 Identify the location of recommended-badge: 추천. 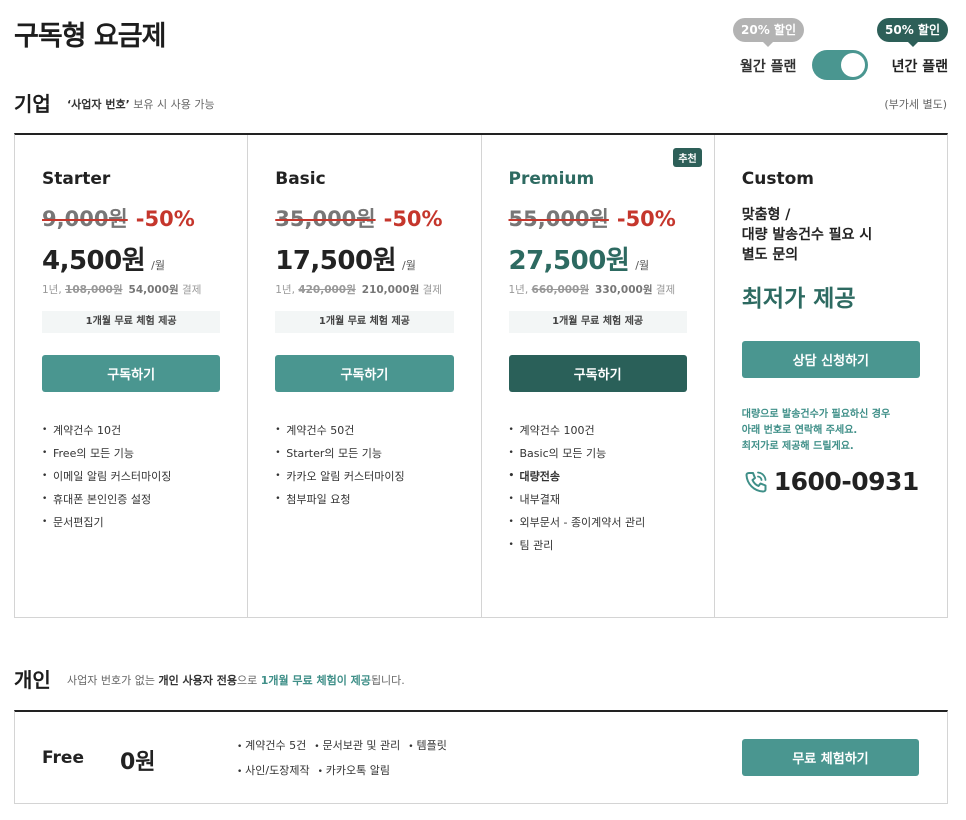
(687, 157).